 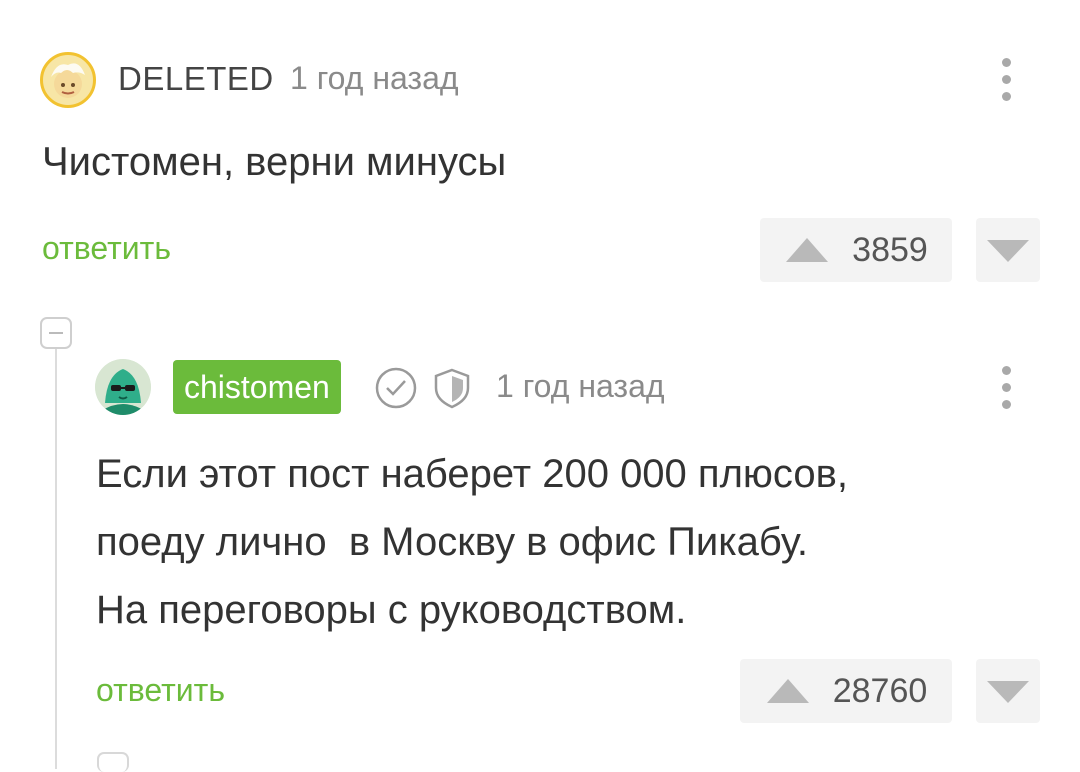 I want to click on verified-check-icon, so click(x=396, y=388).